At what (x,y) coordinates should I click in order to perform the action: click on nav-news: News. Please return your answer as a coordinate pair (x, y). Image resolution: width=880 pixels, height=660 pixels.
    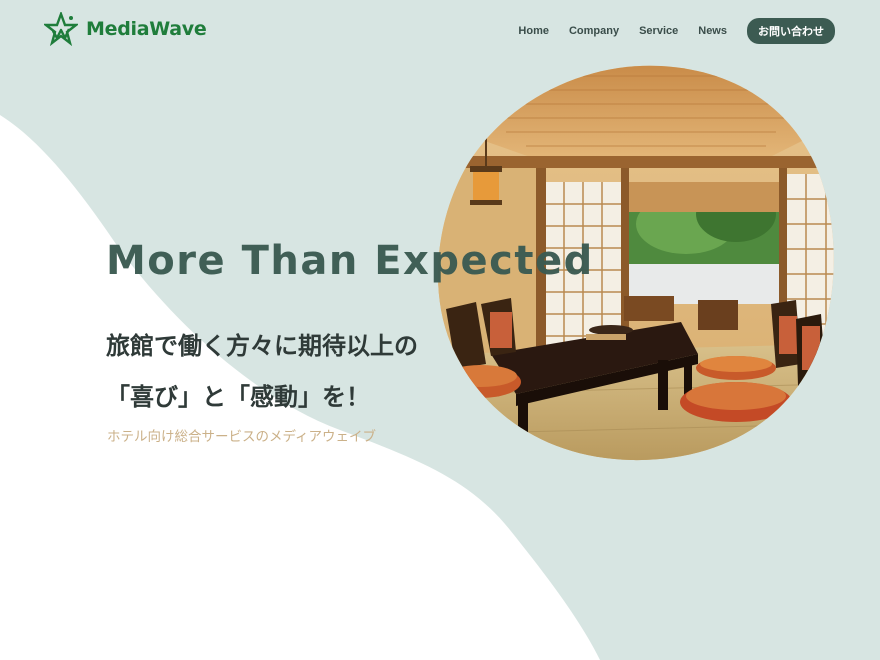
    Looking at the image, I should click on (712, 31).